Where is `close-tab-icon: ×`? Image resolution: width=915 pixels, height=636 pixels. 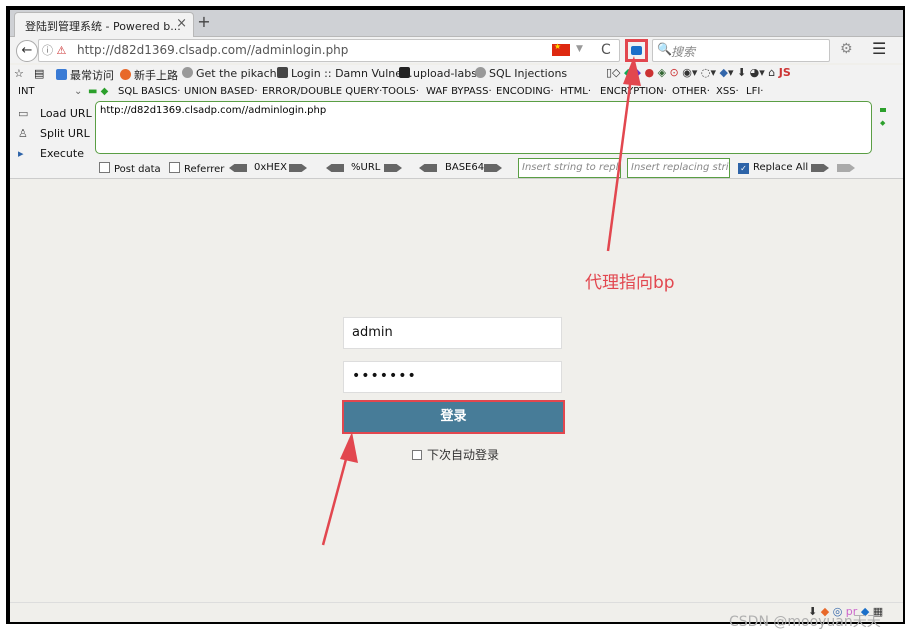
close-tab-icon: × is located at coordinates (181, 23).